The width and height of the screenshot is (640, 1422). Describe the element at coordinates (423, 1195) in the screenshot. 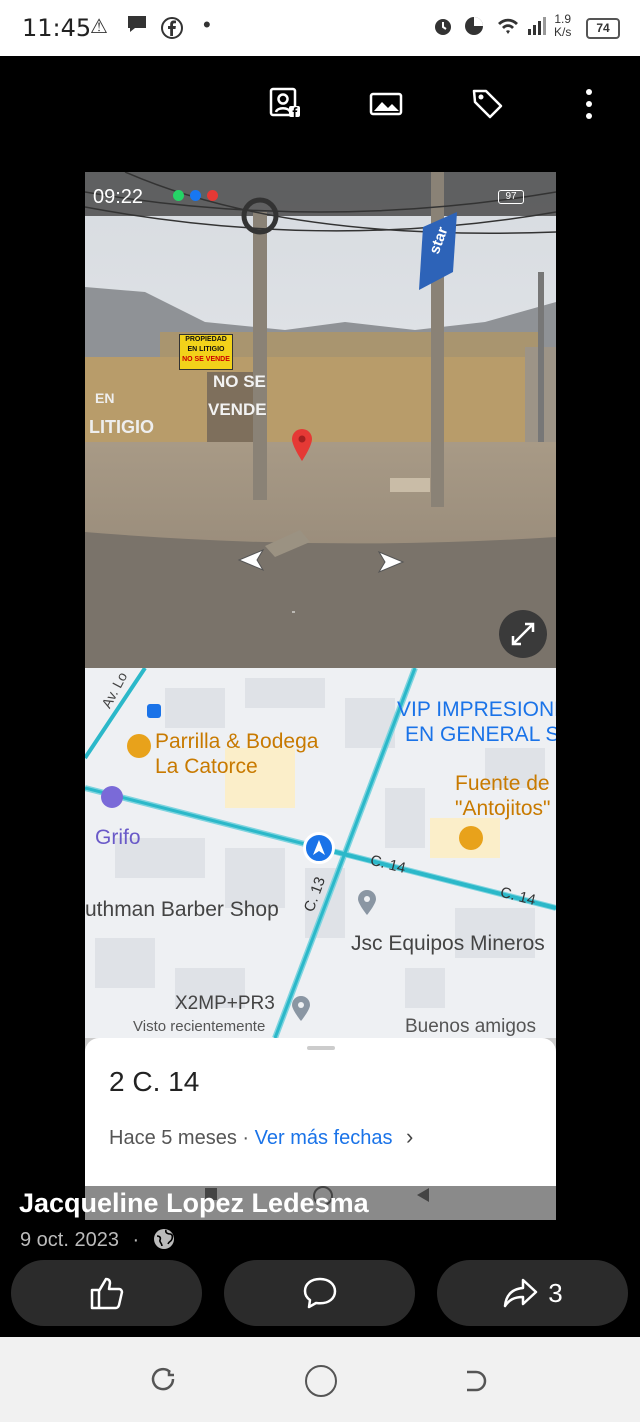

I see `inner-back-icon` at that location.